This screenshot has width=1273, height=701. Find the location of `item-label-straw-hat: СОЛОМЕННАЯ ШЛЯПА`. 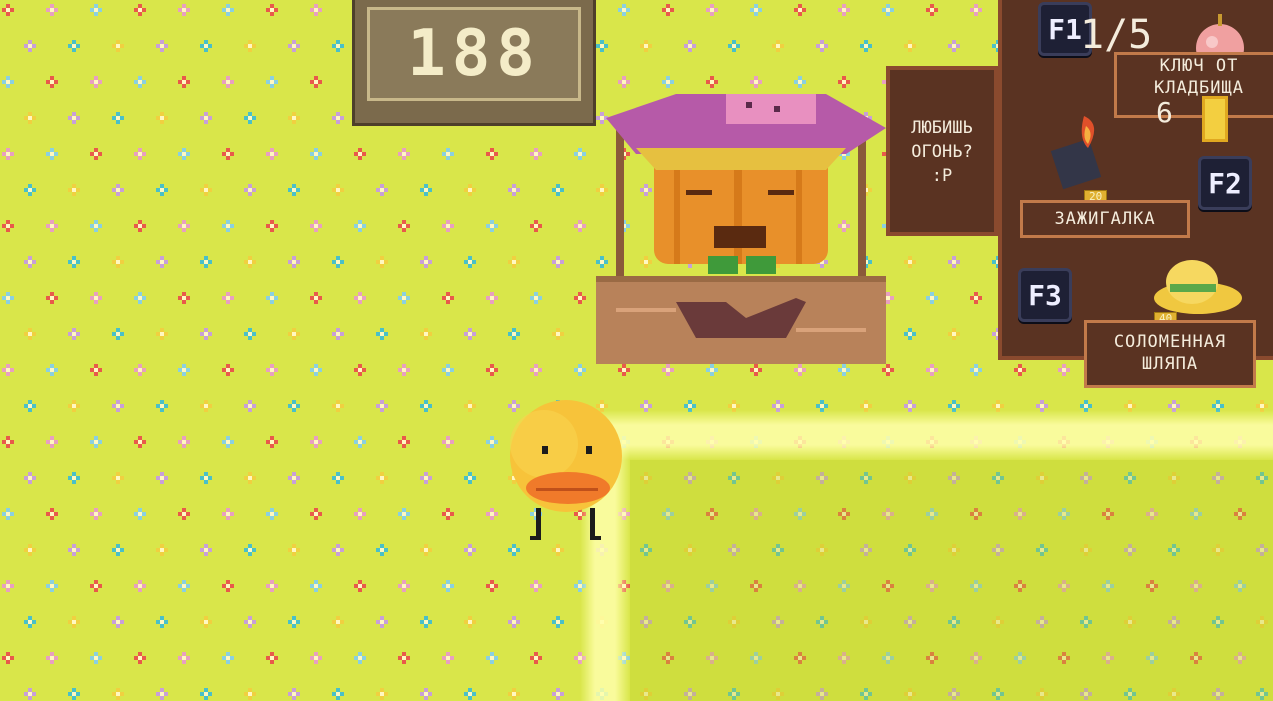

item-label-straw-hat: СОЛОМЕННАЯ ШЛЯПА is located at coordinates (1170, 354).